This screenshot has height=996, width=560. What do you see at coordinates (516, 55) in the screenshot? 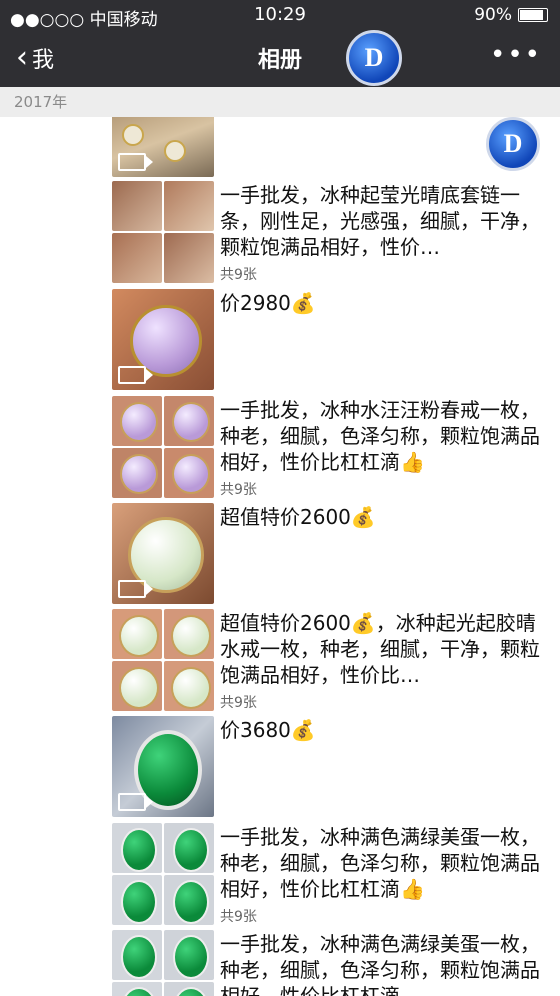
I see `more-button: •••` at bounding box center [516, 55].